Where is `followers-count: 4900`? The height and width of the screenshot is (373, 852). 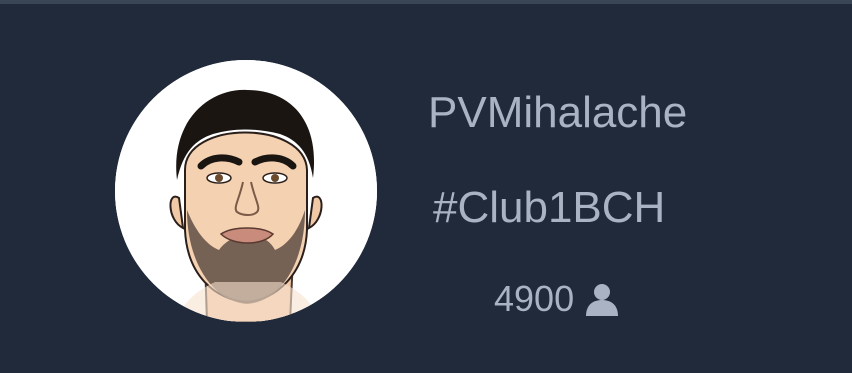 followers-count: 4900 is located at coordinates (557, 299).